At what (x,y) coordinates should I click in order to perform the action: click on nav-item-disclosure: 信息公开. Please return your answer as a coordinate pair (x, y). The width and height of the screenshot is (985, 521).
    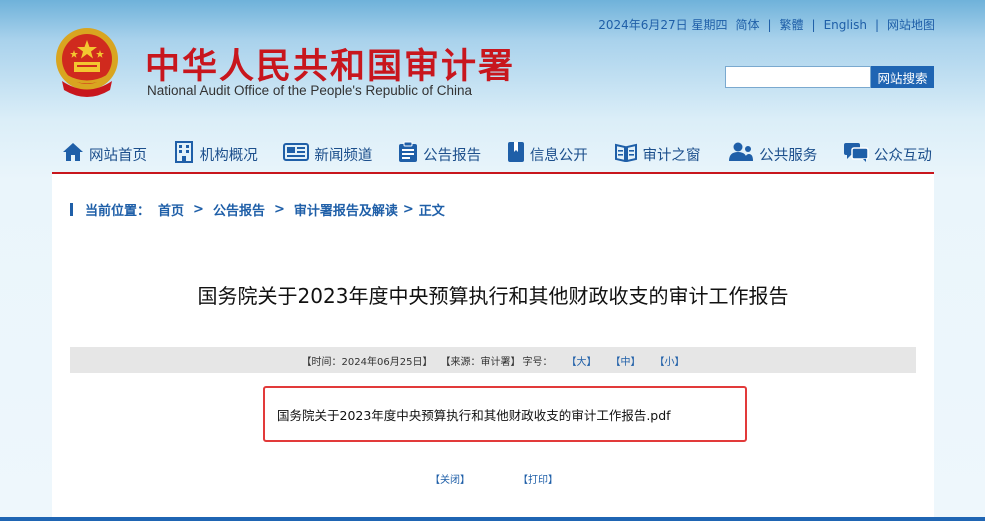
    Looking at the image, I should click on (547, 154).